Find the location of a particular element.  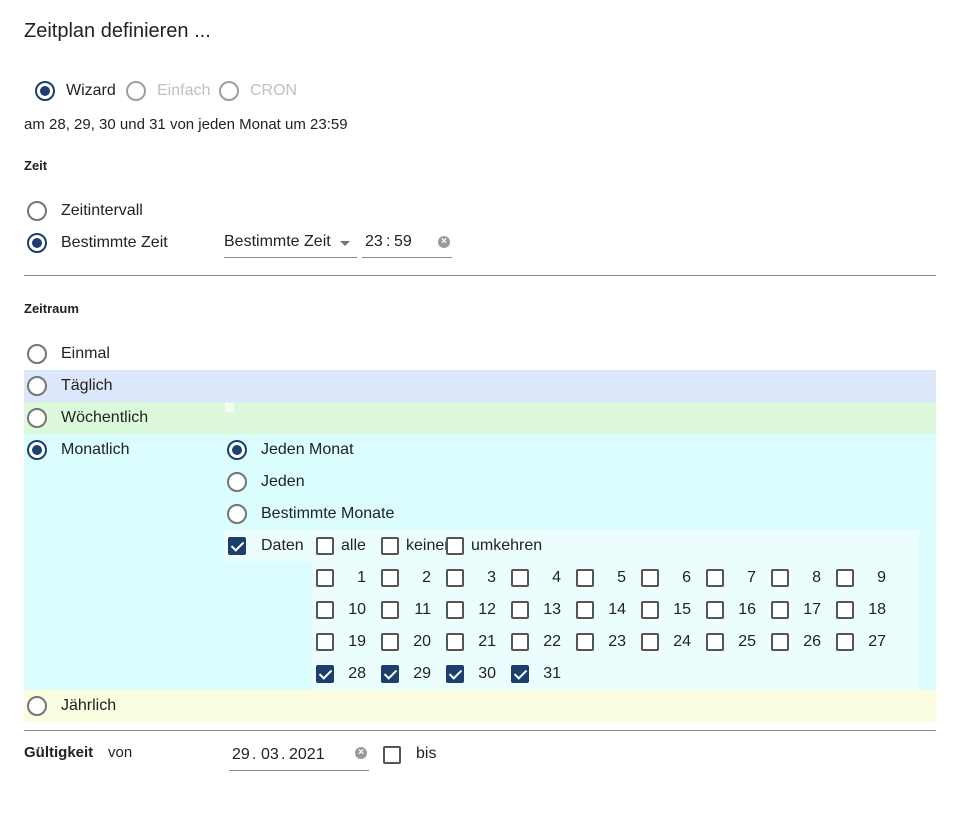

day-27-checkbox is located at coordinates (845, 642).